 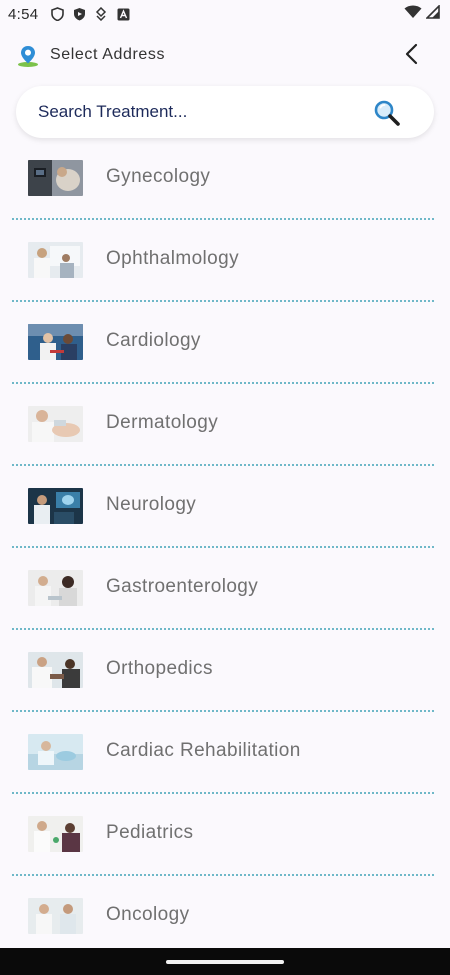 I want to click on treatment-item-ophthalmology: Ophthalmology, so click(x=225, y=261).